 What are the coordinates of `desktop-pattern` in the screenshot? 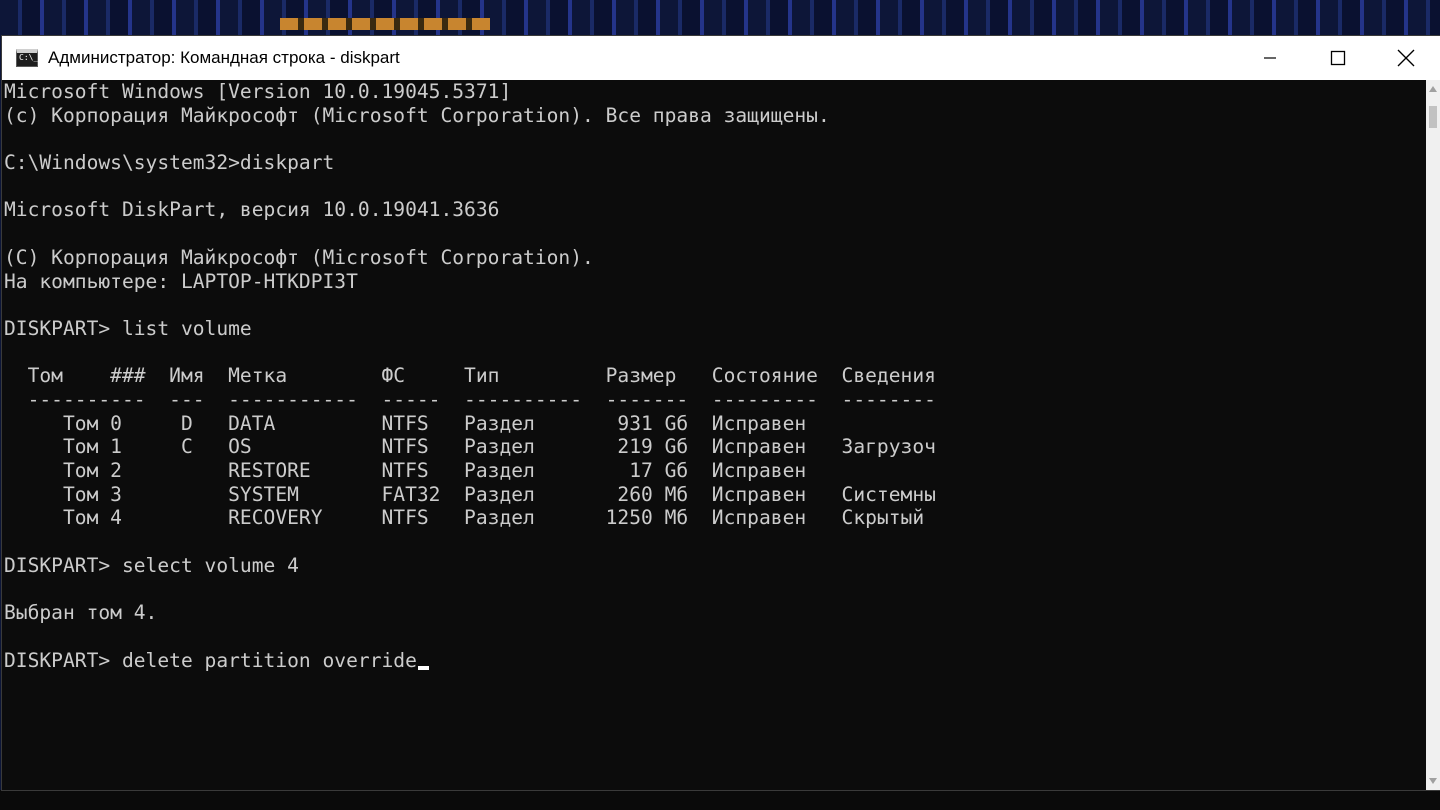 It's located at (385, 24).